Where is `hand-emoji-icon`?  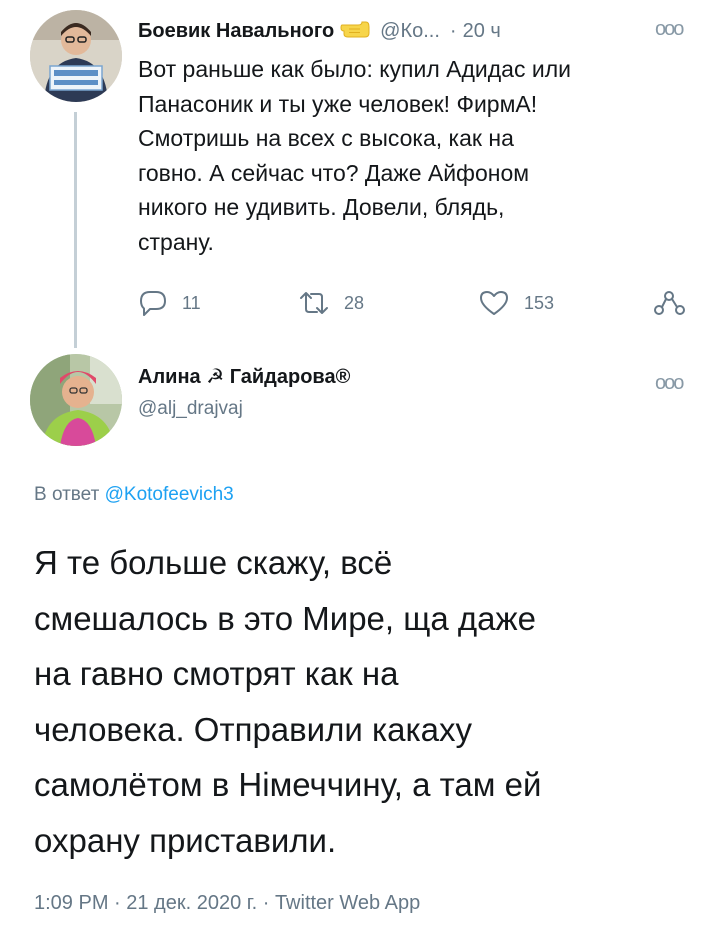
hand-emoji-icon is located at coordinates (355, 31).